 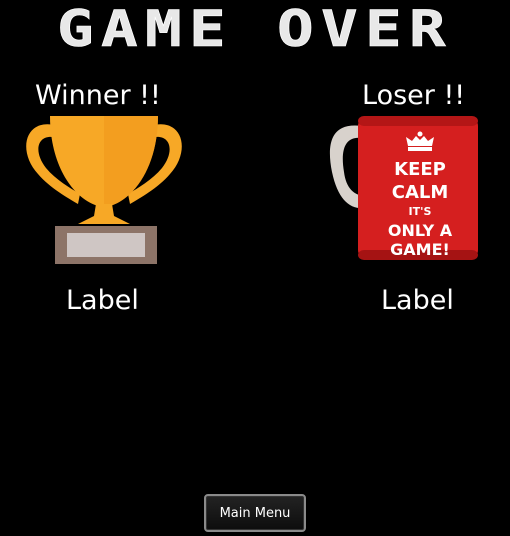 I want to click on trophy-icon, so click(x=104, y=190).